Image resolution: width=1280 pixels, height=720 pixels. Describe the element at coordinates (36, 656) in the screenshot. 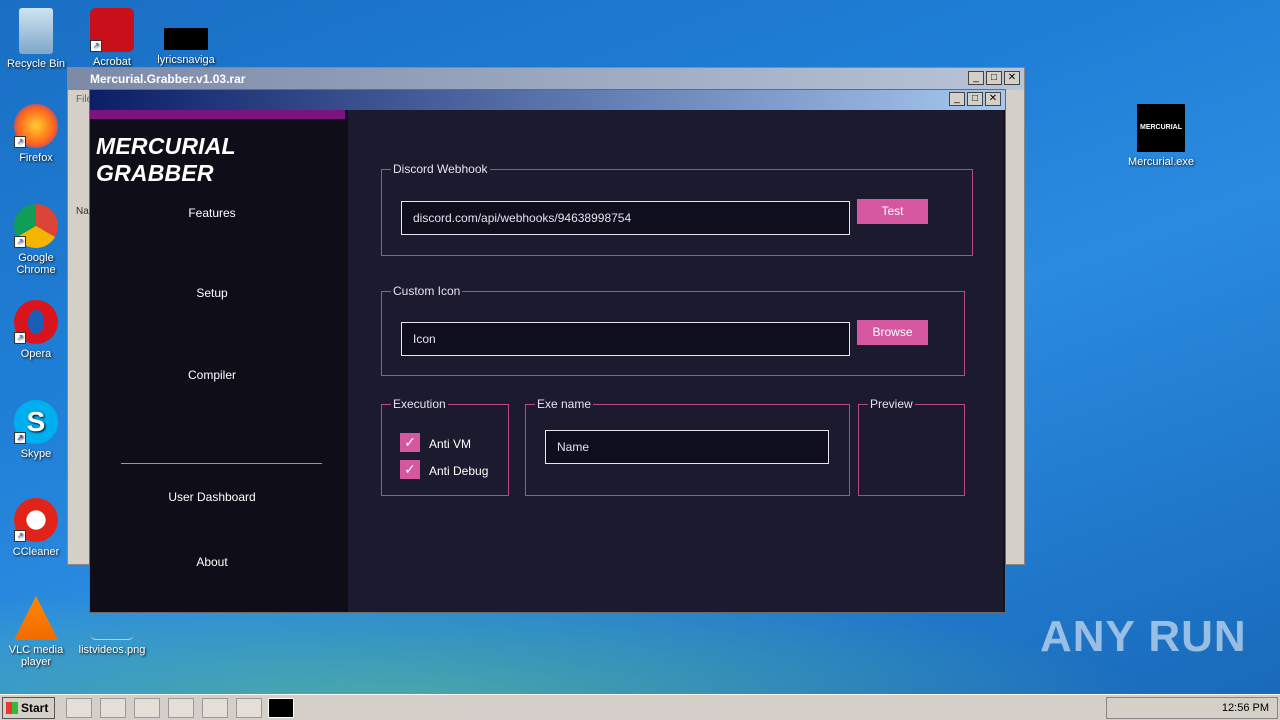

I see `desktop-icon-label: VLC media player` at that location.